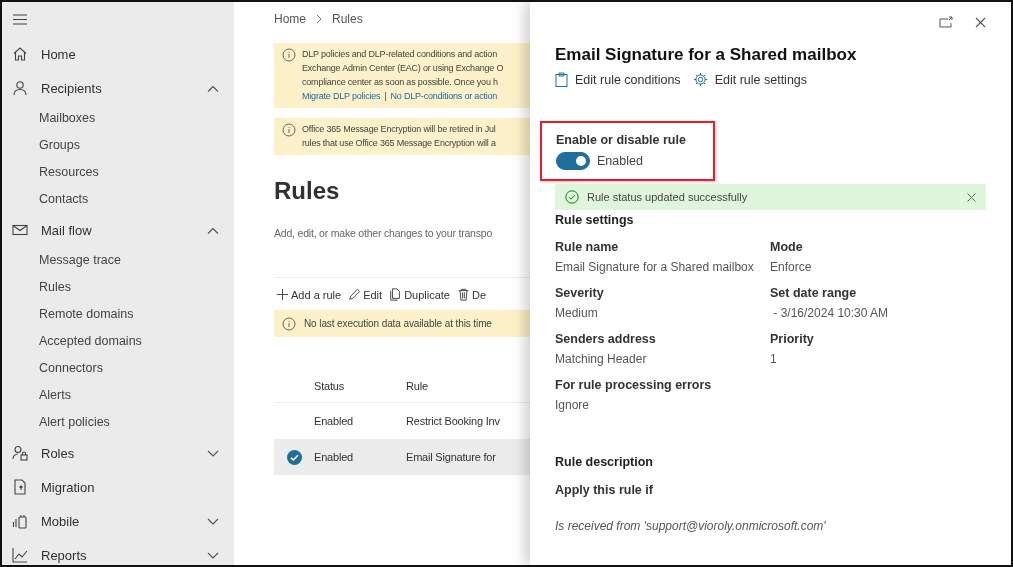 This screenshot has width=1013, height=567. What do you see at coordinates (118, 260) in the screenshot?
I see `nav-subitem: Message trace` at bounding box center [118, 260].